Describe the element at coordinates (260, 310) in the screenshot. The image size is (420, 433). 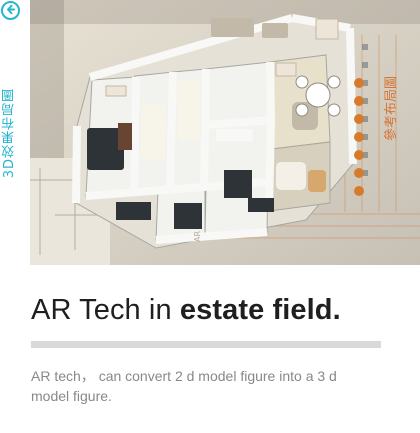
I see `headline-emphasis: estate field.` at that location.